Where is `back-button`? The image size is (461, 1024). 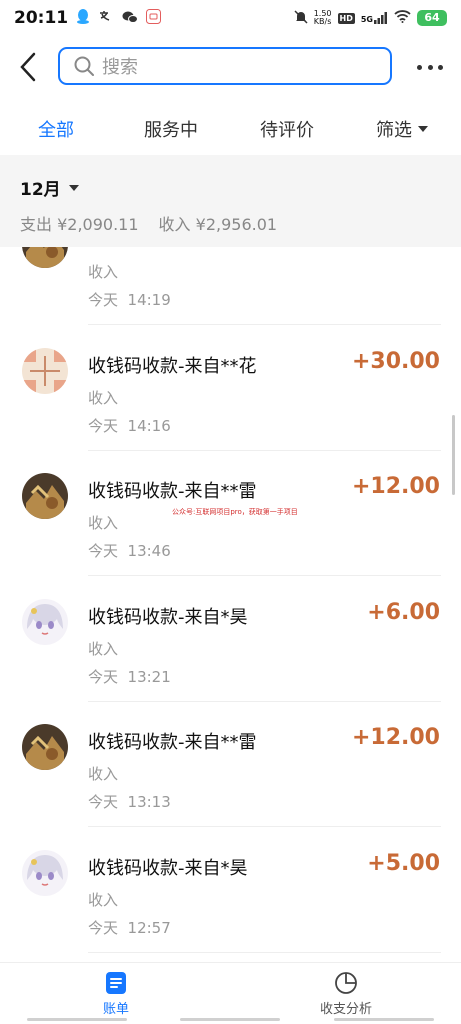 back-button is located at coordinates (31, 67).